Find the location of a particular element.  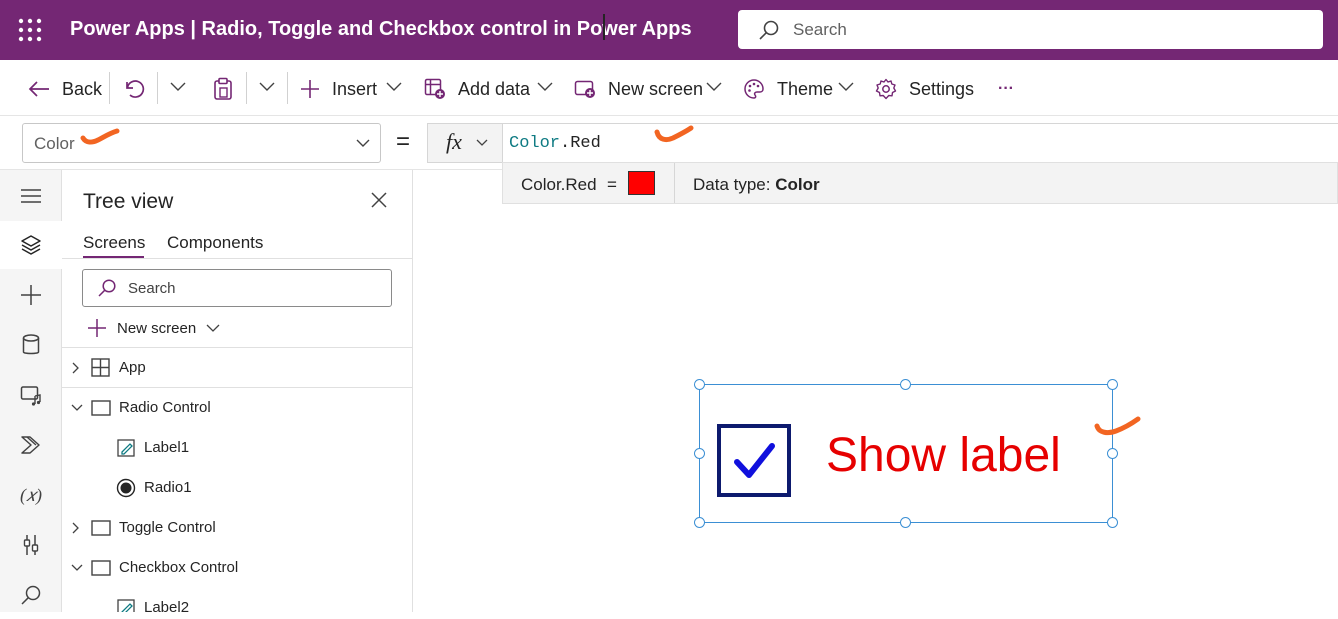

advanced-tools-icon is located at coordinates (31, 545).